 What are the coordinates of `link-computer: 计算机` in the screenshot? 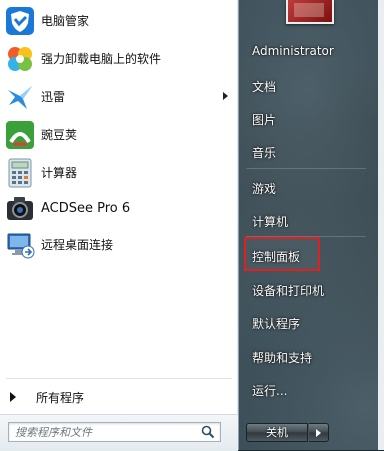 It's located at (270, 221).